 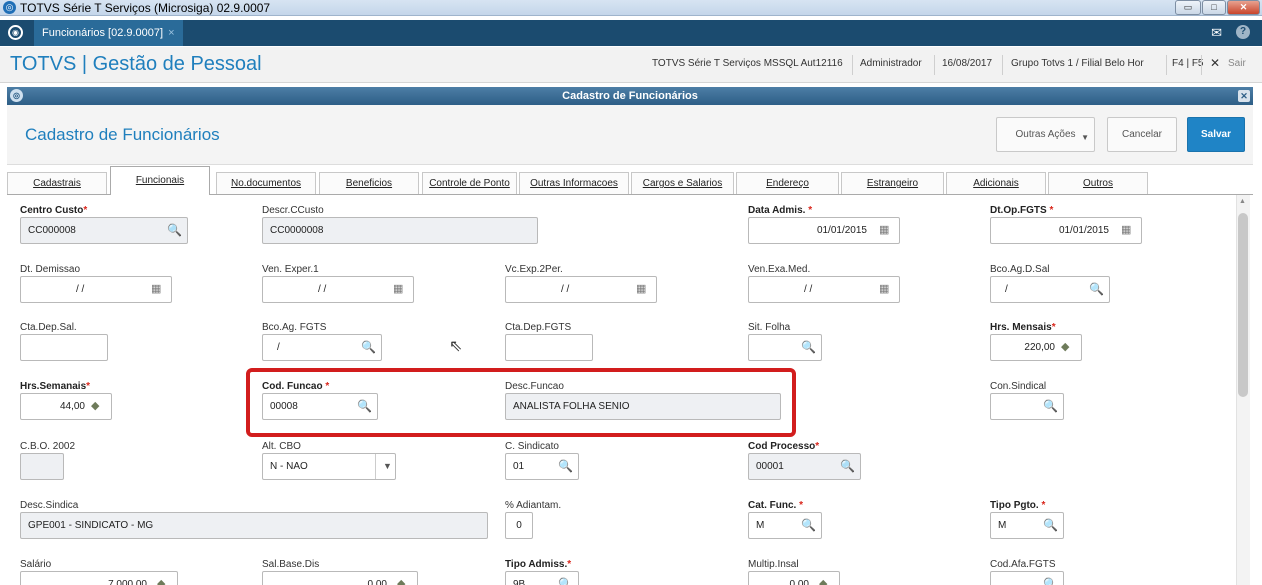 I want to click on data-admis-field: 01/01/2015 ▦, so click(x=824, y=230).